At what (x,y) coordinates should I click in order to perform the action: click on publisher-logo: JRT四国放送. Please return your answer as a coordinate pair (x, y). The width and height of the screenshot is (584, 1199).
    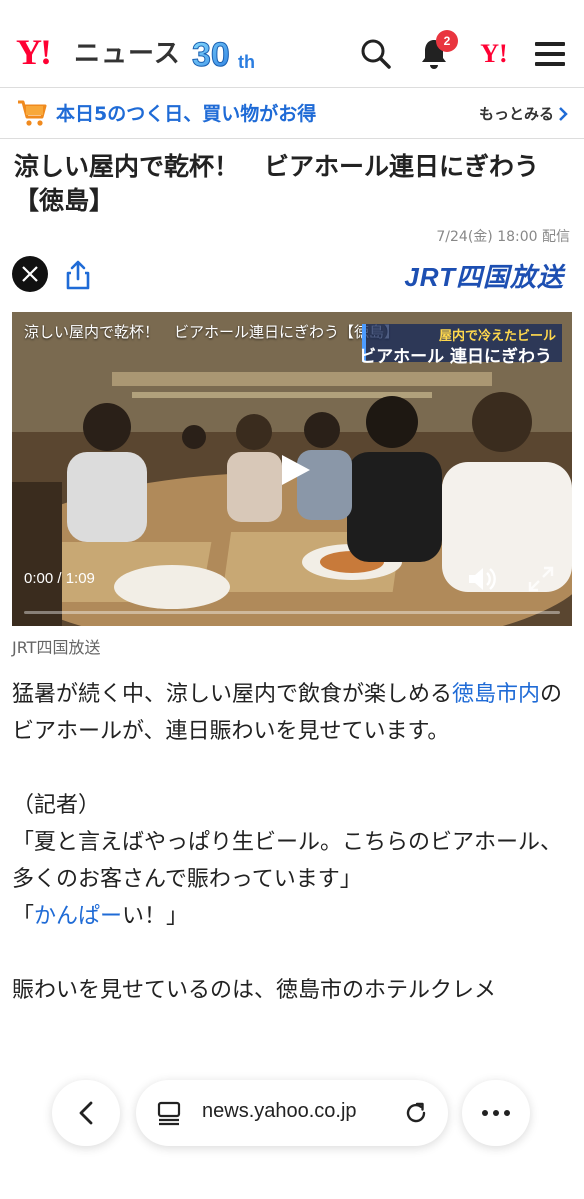
    Looking at the image, I should click on (484, 275).